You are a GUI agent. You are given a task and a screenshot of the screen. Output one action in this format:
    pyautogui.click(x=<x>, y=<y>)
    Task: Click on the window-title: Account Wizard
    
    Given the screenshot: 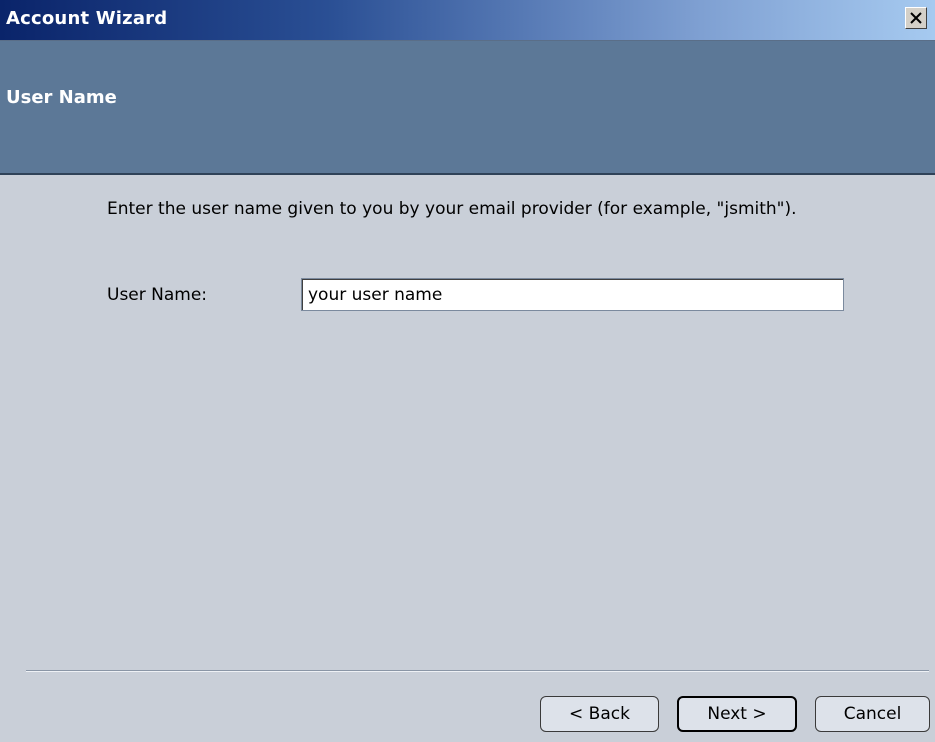 What is the action you would take?
    pyautogui.click(x=87, y=18)
    